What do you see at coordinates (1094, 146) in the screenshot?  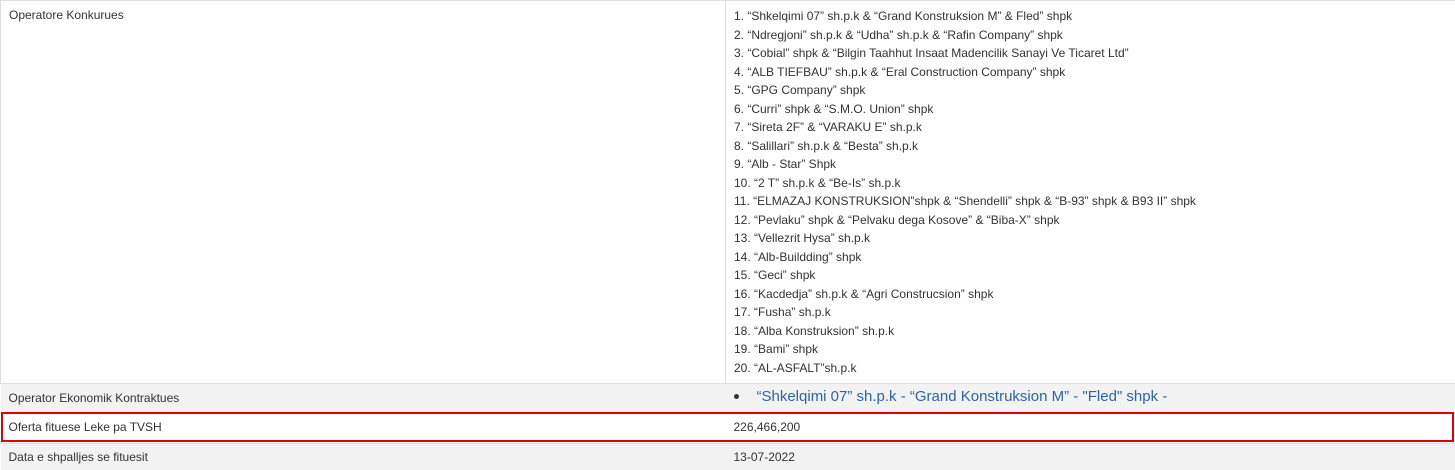 I see `operator-item: 8. “Salillari” sh.p.k & “Besta” sh.p.k` at bounding box center [1094, 146].